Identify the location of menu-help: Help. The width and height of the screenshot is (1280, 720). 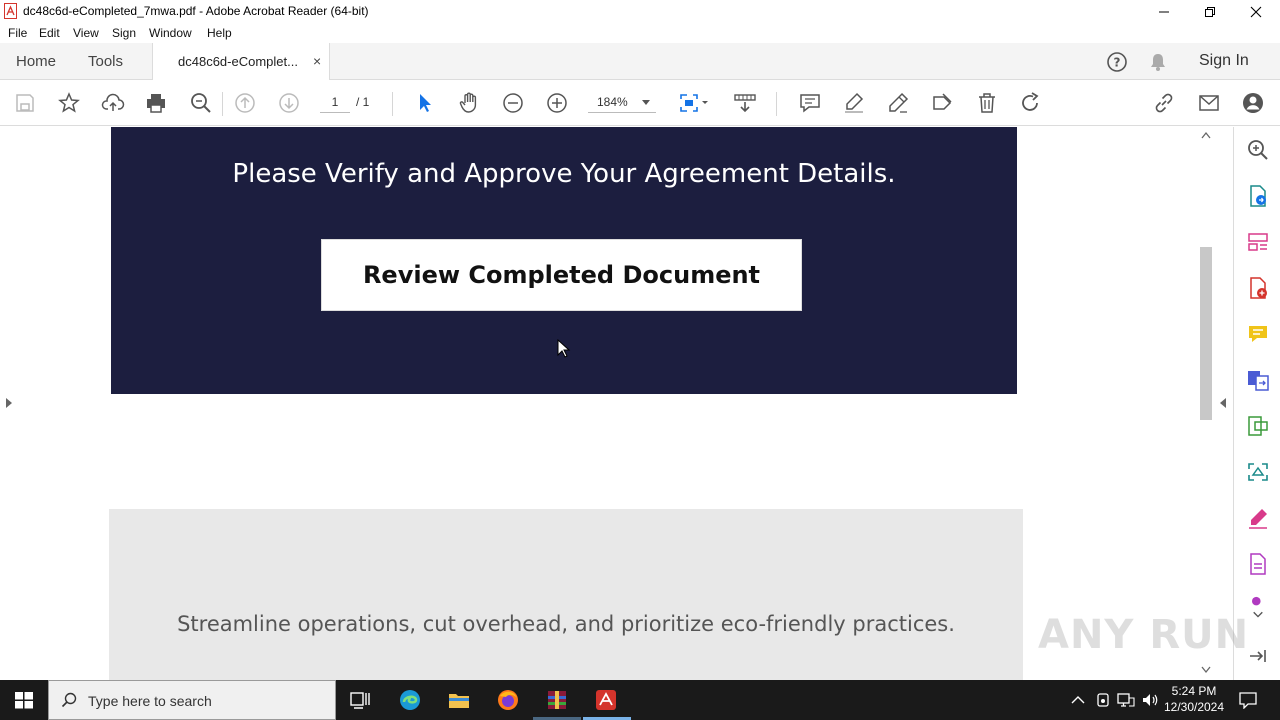
(219, 33).